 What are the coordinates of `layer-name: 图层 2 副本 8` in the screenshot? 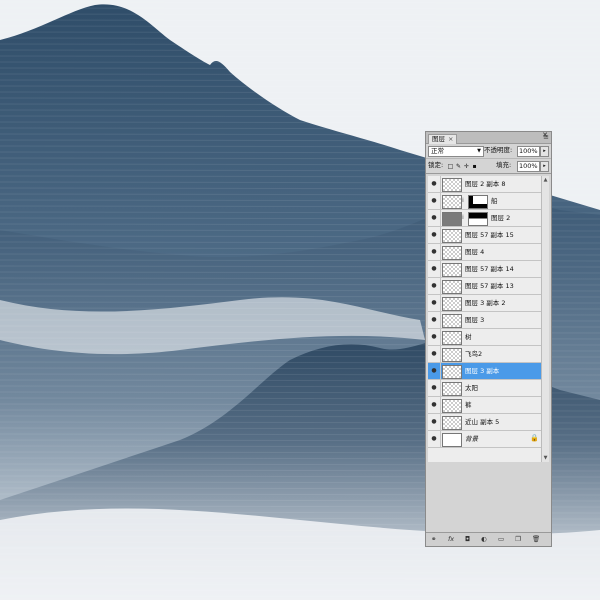 It's located at (485, 184).